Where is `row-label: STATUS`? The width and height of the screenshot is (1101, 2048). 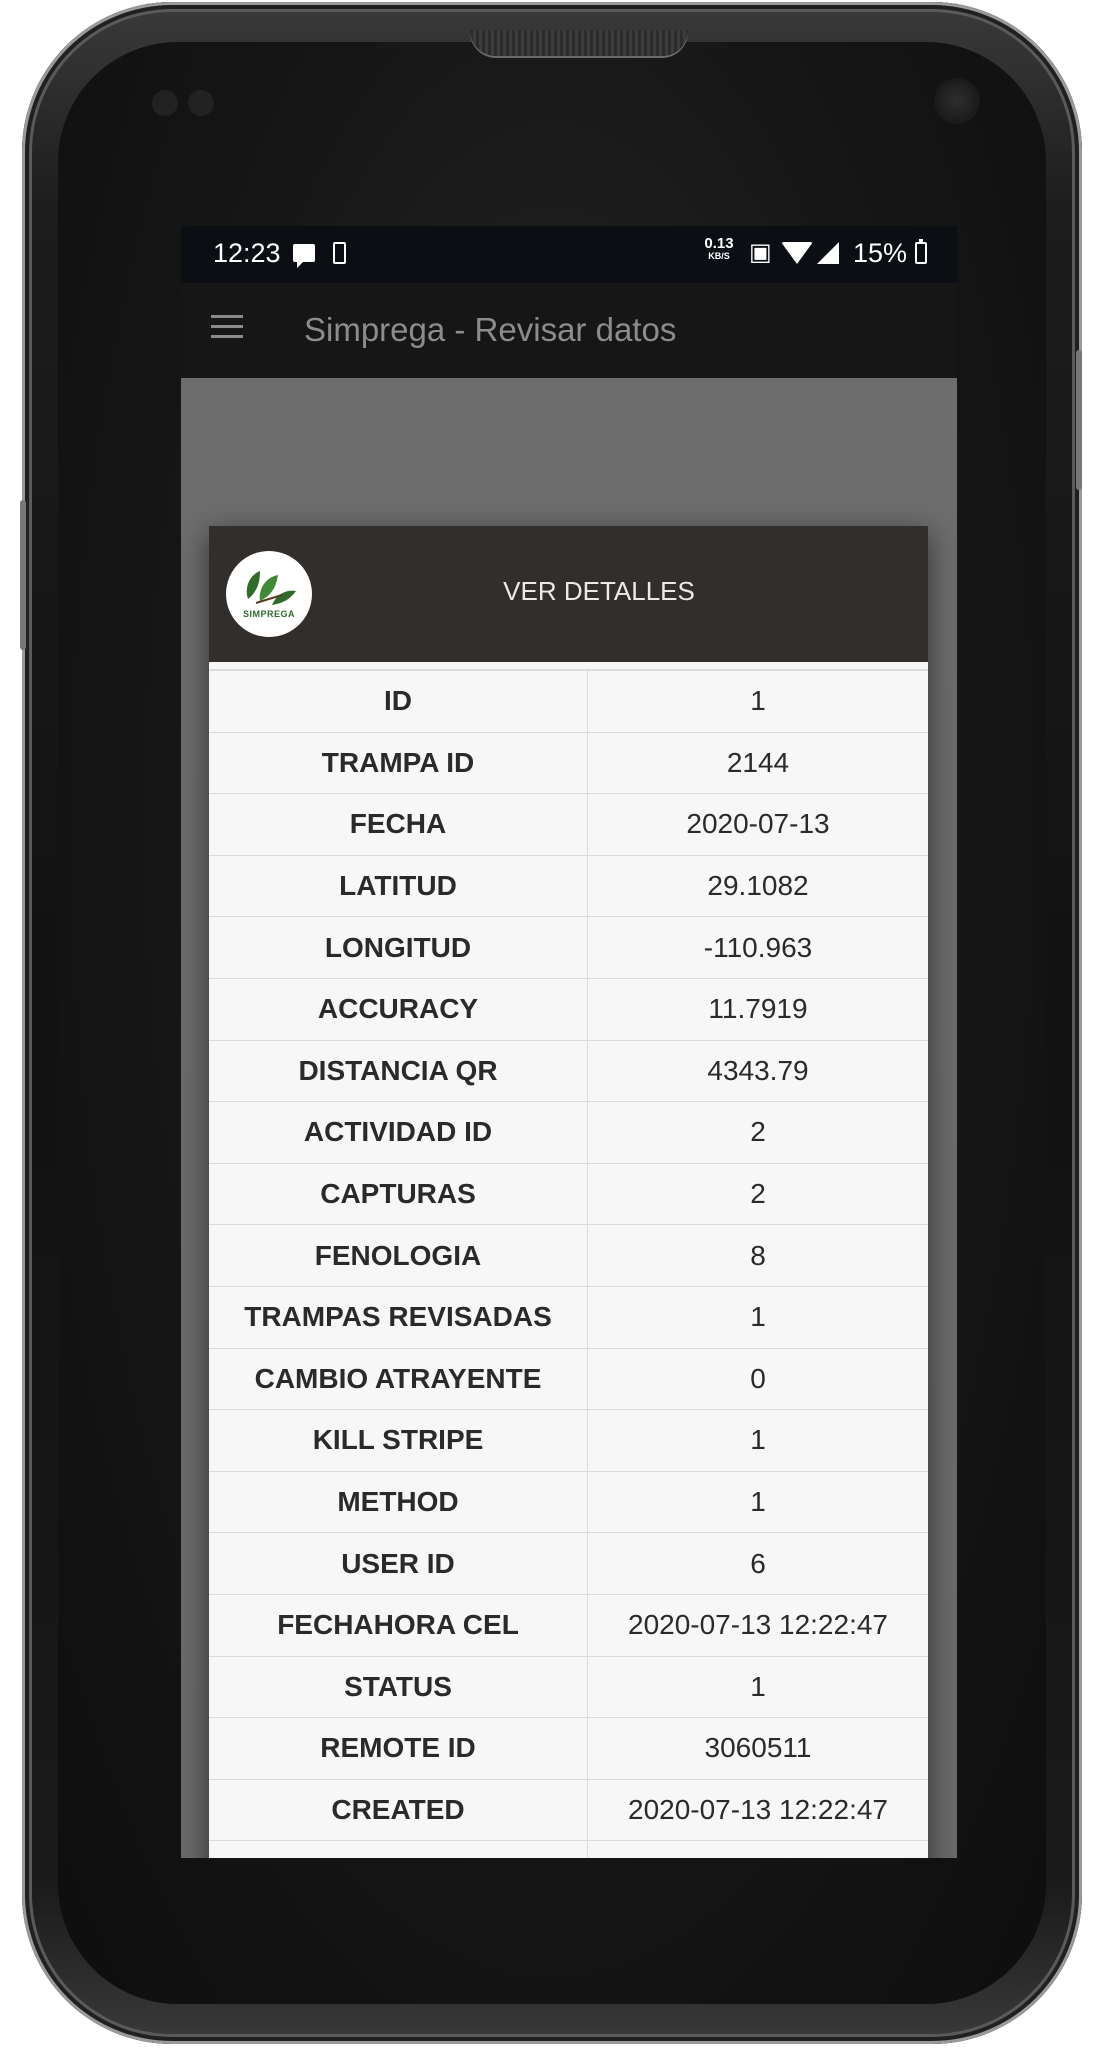
row-label: STATUS is located at coordinates (398, 1687).